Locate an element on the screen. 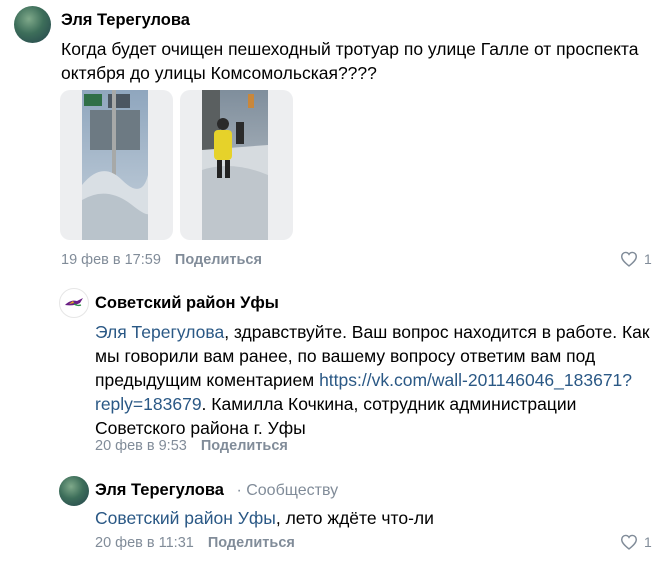  author-avatar is located at coordinates (32, 24).